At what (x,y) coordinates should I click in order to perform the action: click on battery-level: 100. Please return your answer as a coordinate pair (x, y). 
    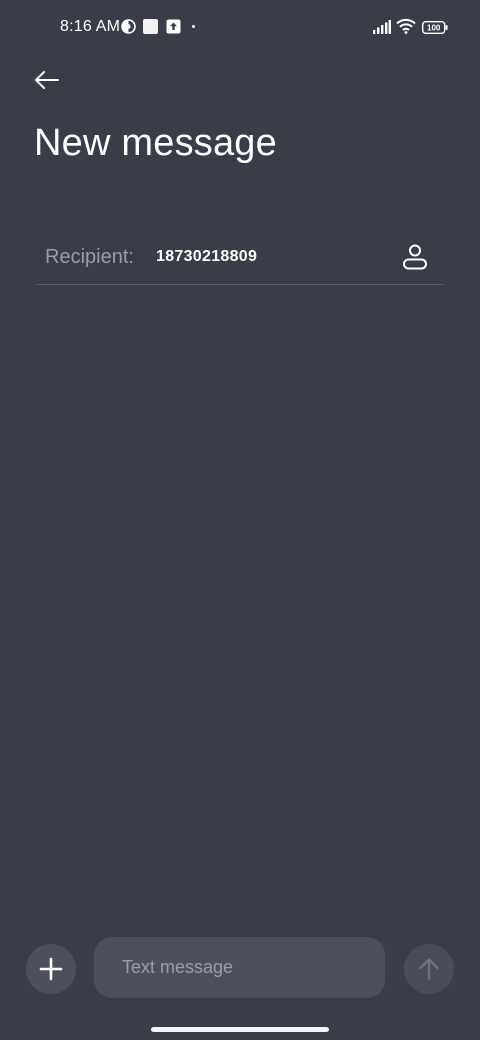
    Looking at the image, I should click on (434, 27).